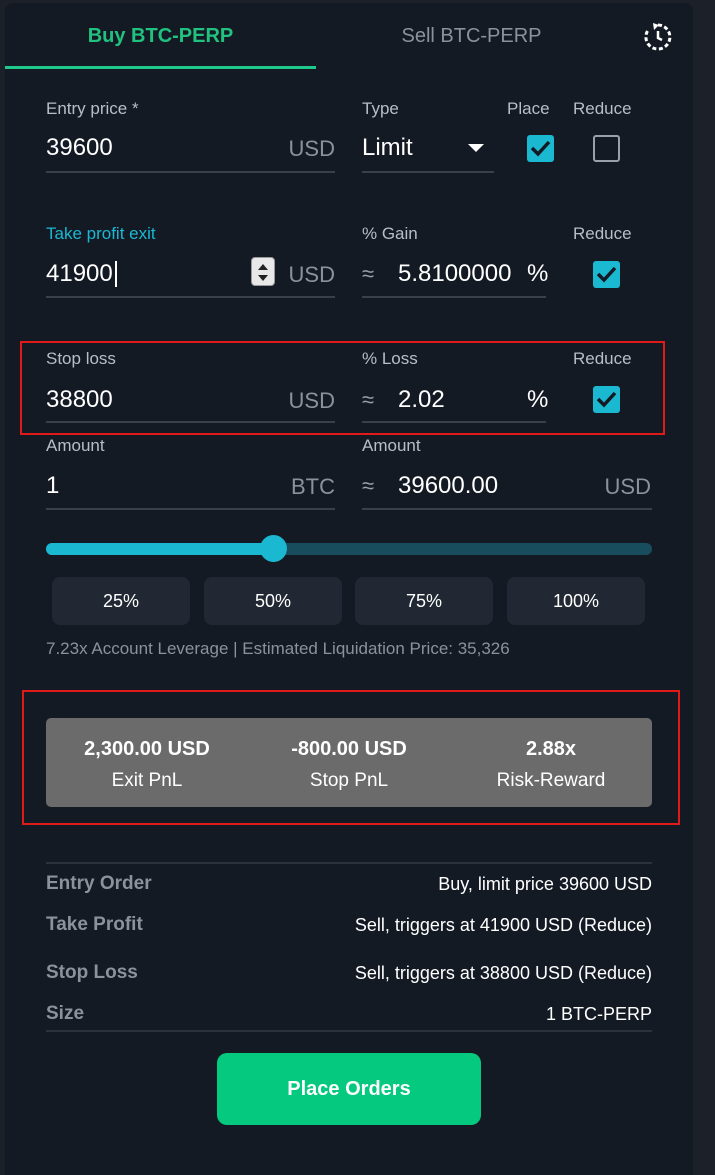 Image resolution: width=715 pixels, height=1175 pixels. Describe the element at coordinates (313, 486) in the screenshot. I see `amount-unit: BTC` at that location.